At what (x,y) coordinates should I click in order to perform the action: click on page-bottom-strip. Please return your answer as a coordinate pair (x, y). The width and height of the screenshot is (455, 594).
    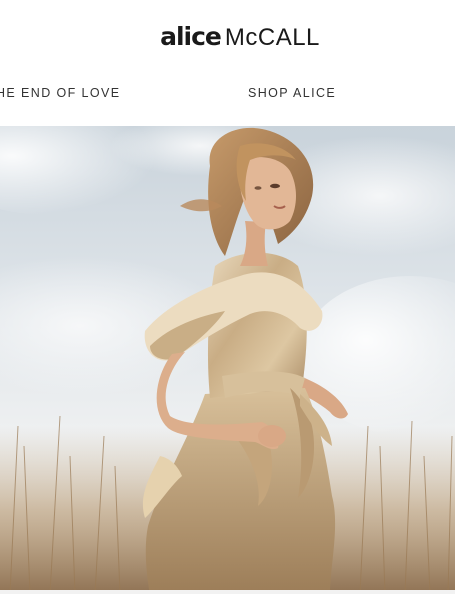
    Looking at the image, I should click on (227, 592).